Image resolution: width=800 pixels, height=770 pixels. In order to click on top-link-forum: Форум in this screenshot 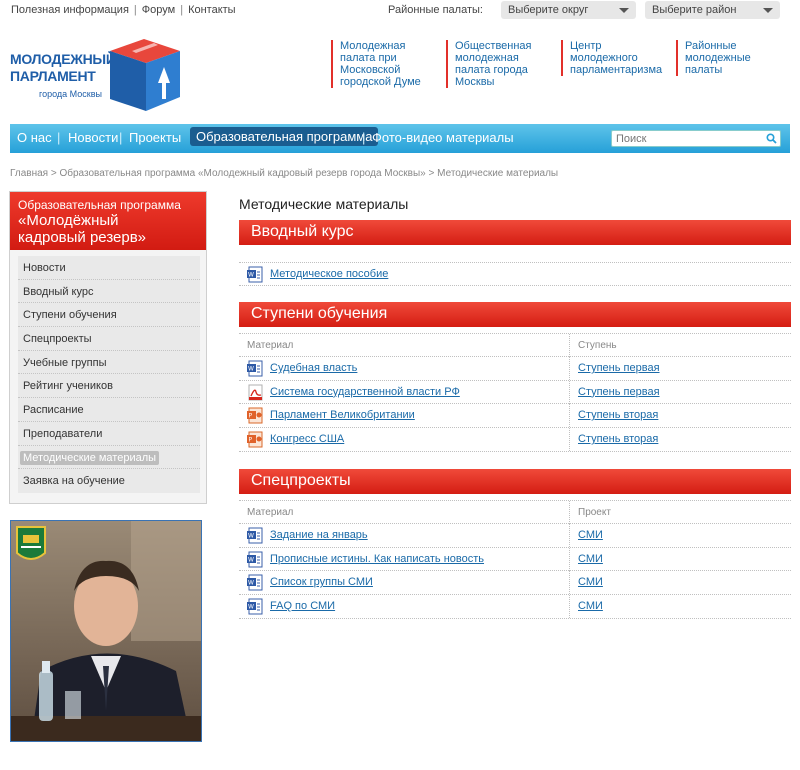, I will do `click(158, 10)`.